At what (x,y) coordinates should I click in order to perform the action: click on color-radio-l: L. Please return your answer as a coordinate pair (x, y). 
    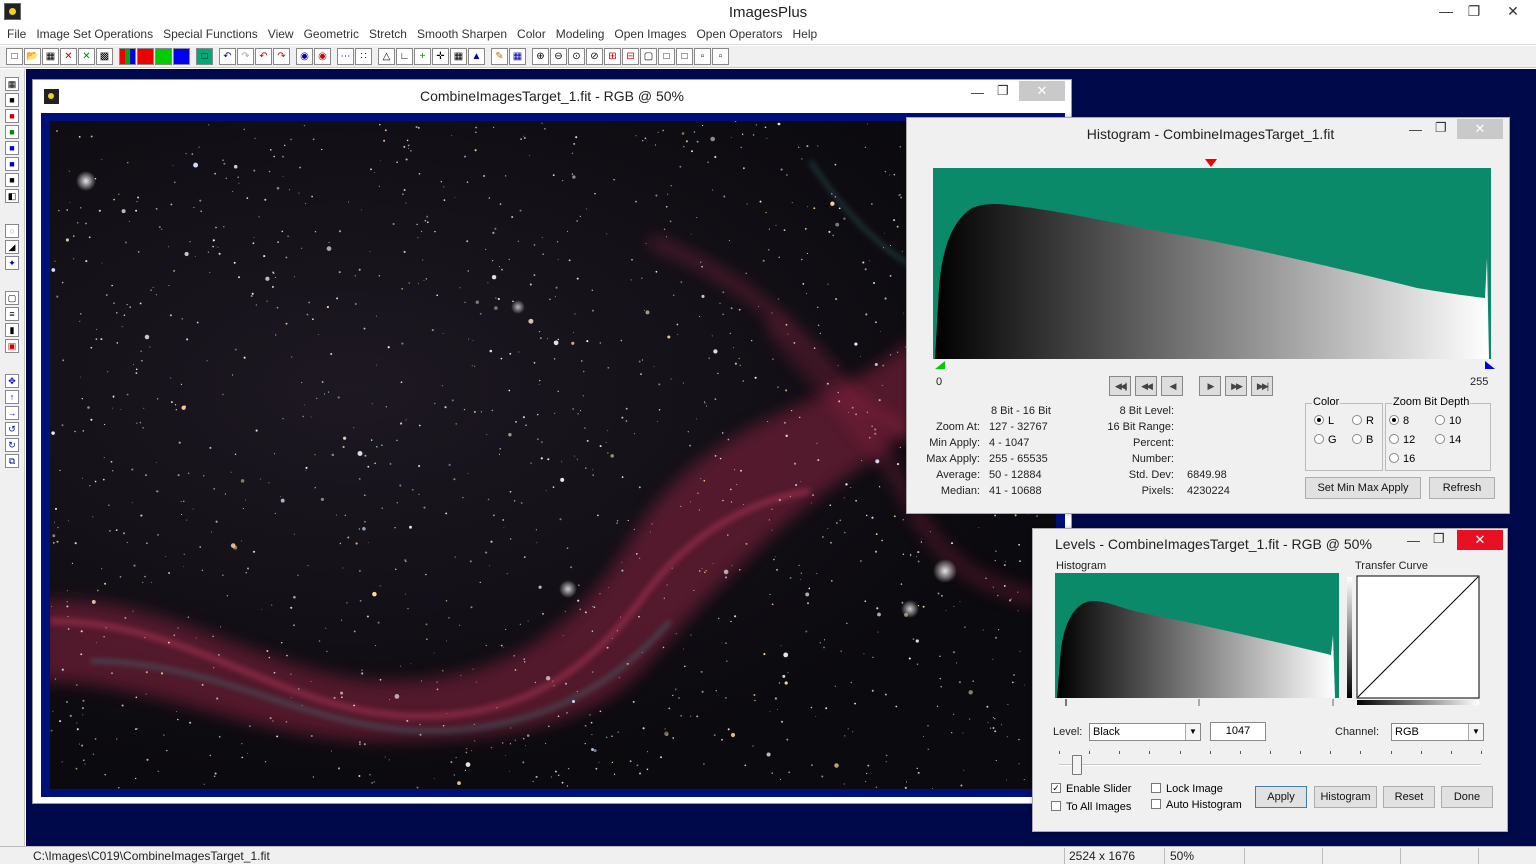
    Looking at the image, I should click on (1324, 421).